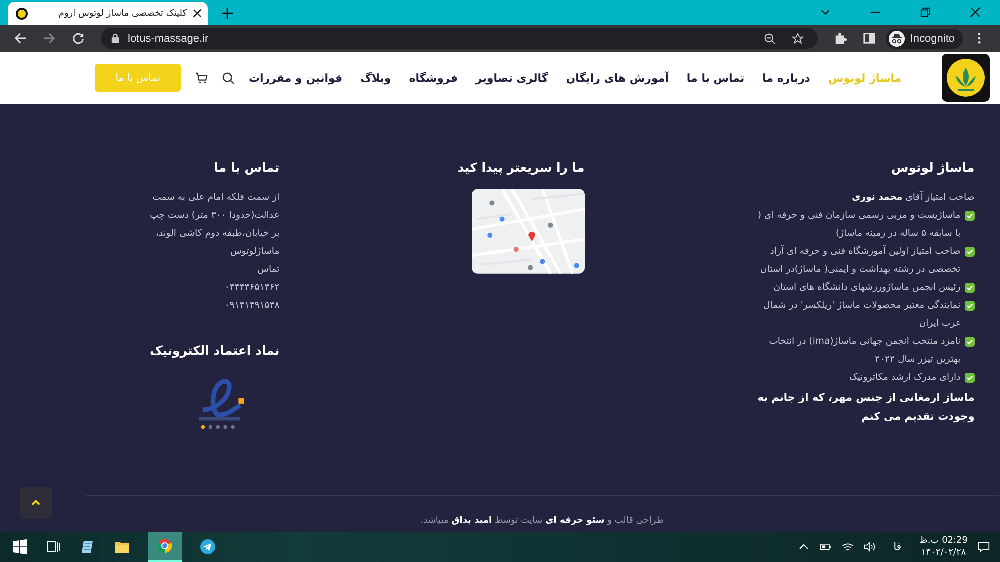 The height and width of the screenshot is (562, 1000). What do you see at coordinates (268, 270) in the screenshot?
I see `contact-text: تماس` at bounding box center [268, 270].